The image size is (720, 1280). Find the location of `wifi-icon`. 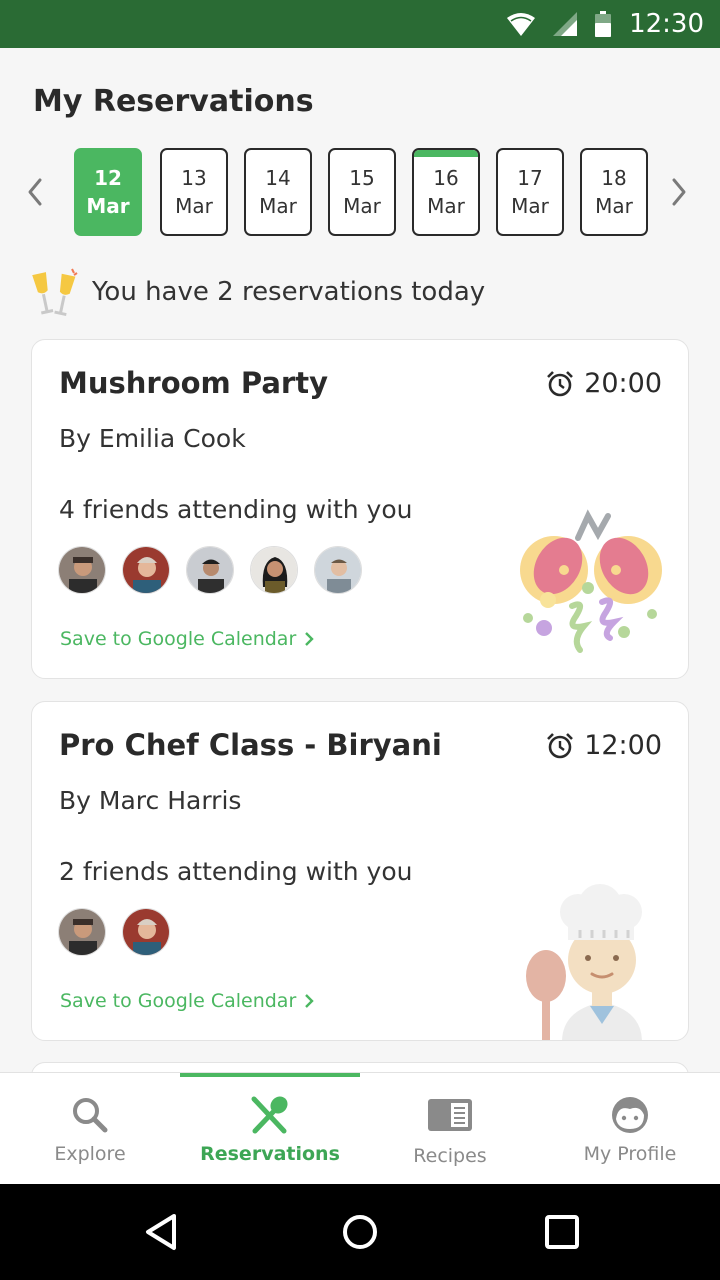

wifi-icon is located at coordinates (521, 24).